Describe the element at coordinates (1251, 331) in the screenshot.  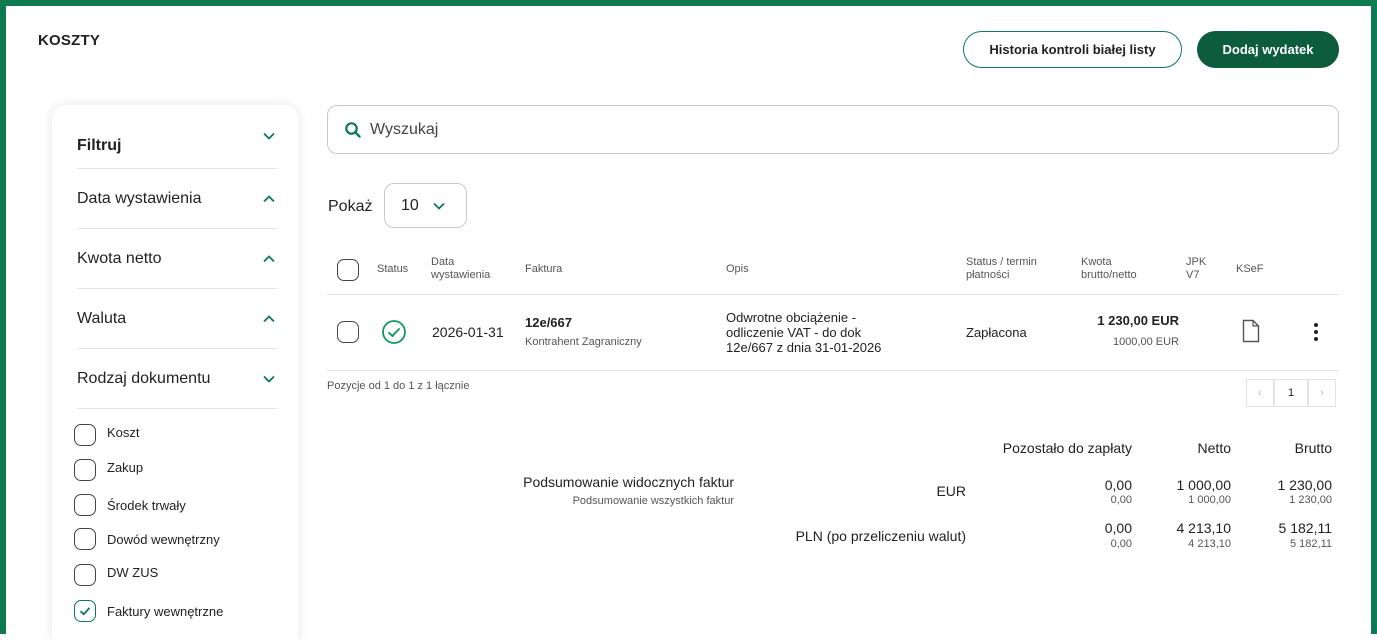
I see `document-icon` at that location.